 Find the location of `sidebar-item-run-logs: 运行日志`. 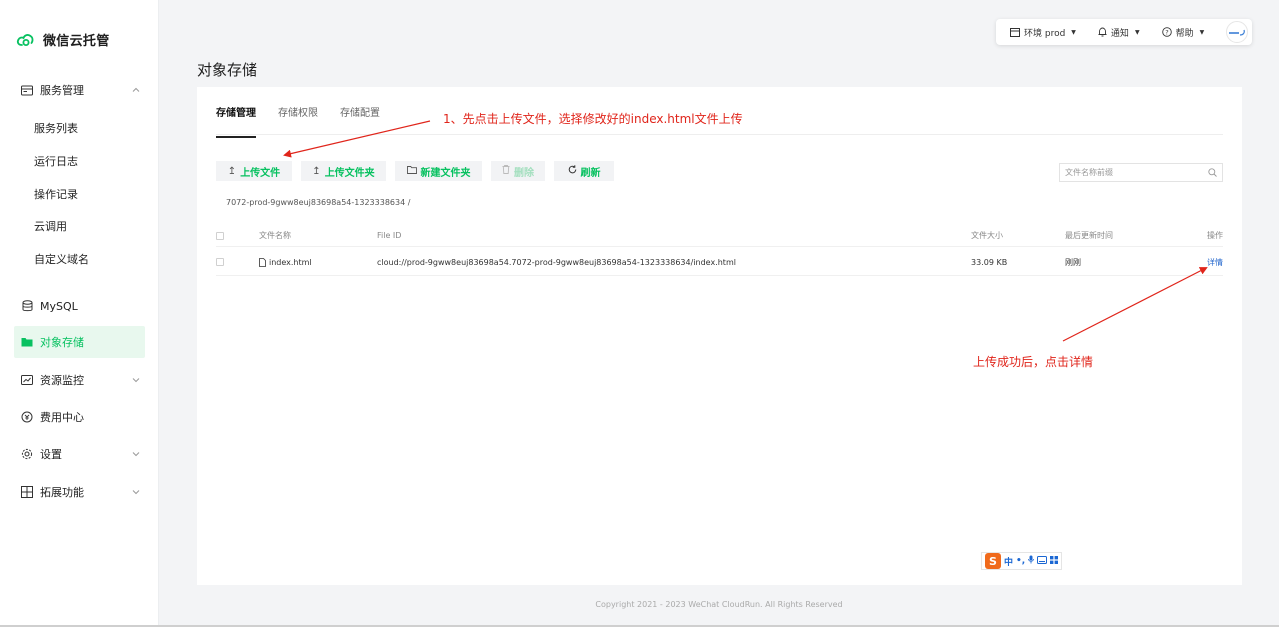

sidebar-item-run-logs: 运行日志 is located at coordinates (56, 161).